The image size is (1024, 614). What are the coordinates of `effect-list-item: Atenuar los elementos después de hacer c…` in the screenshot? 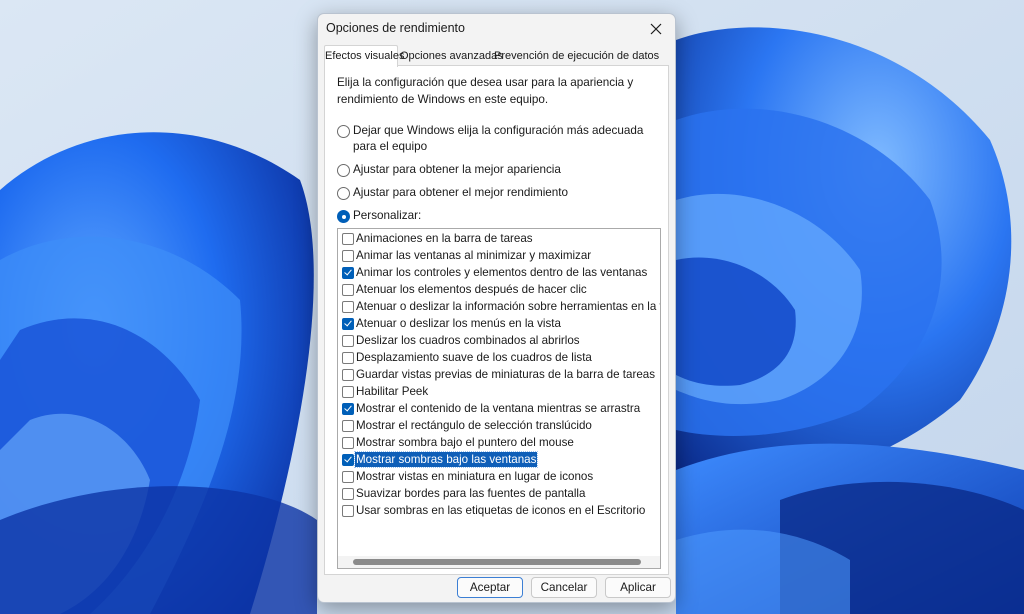 It's located at (499, 289).